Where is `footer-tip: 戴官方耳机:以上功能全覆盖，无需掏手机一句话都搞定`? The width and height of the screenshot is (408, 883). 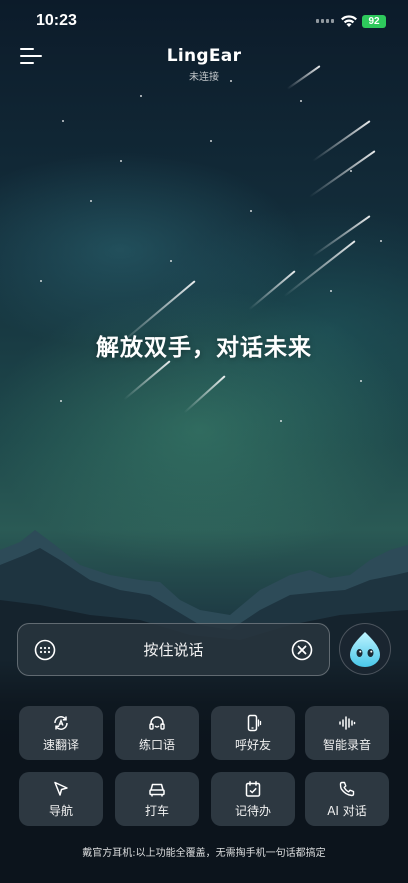 footer-tip: 戴官方耳机:以上功能全覆盖，无需掏手机一句话都搞定 is located at coordinates (204, 853).